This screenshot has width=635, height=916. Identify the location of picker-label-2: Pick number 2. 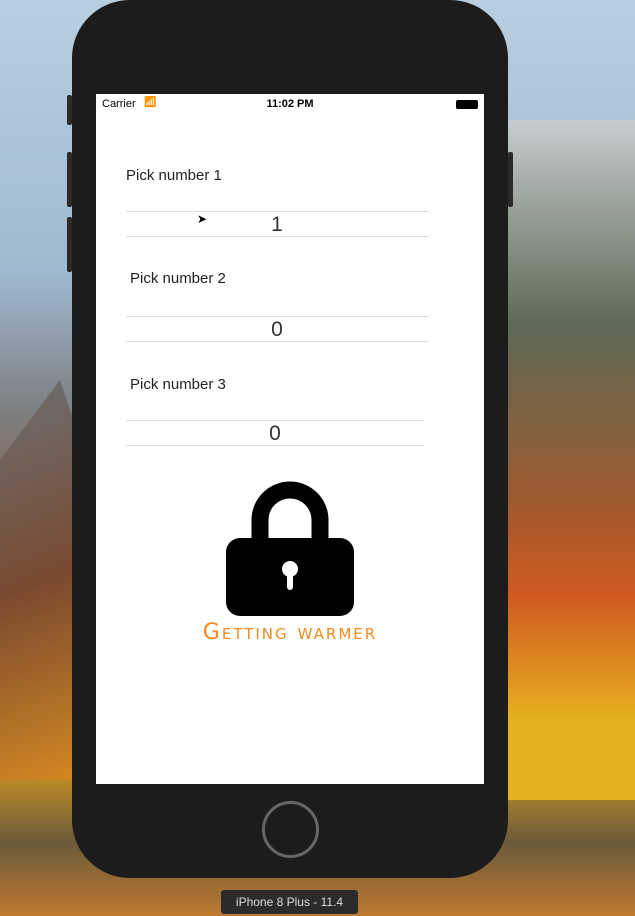
(178, 278).